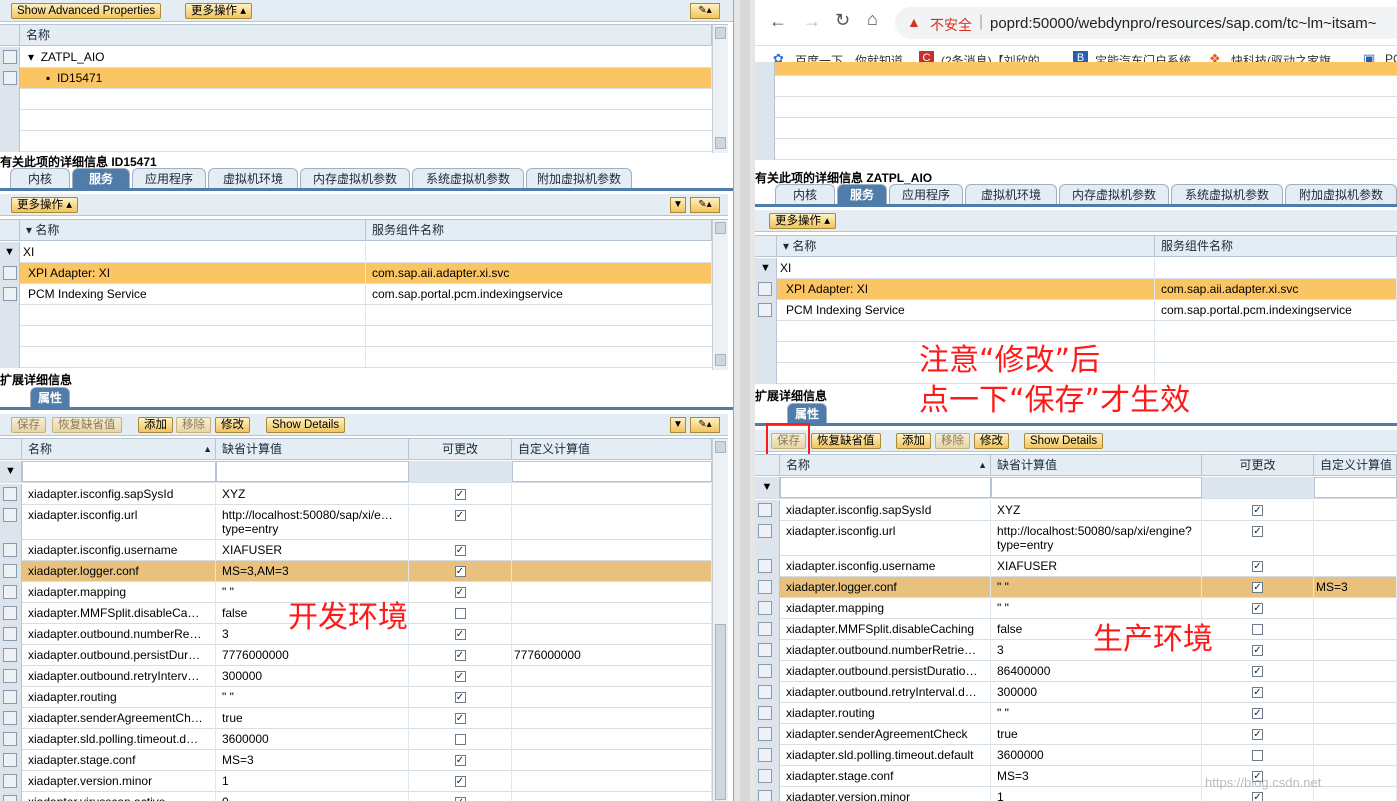 The height and width of the screenshot is (801, 1397). What do you see at coordinates (1076, 69) in the screenshot?
I see `tree-row-selected` at bounding box center [1076, 69].